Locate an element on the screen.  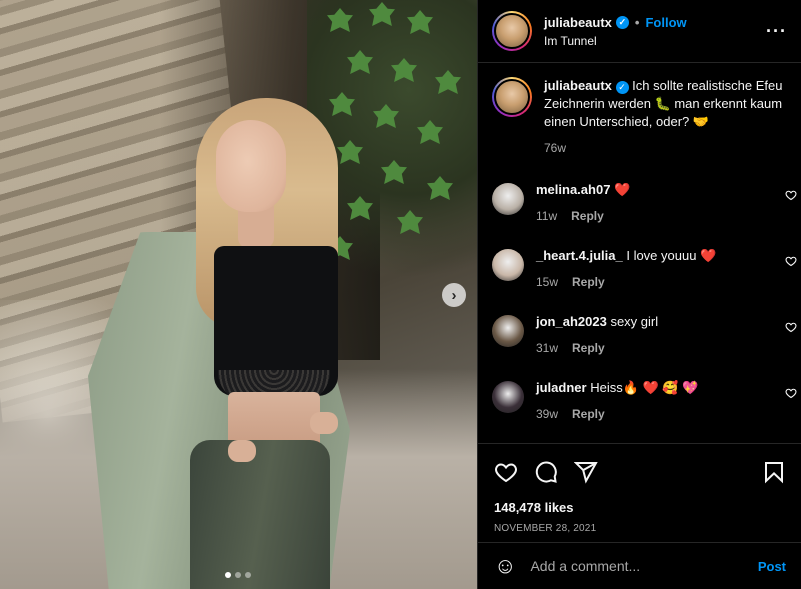
comment-row: juladner Heiss🔥 ❤️ 🥰 💖 39w Reply is located at coordinates (644, 411).